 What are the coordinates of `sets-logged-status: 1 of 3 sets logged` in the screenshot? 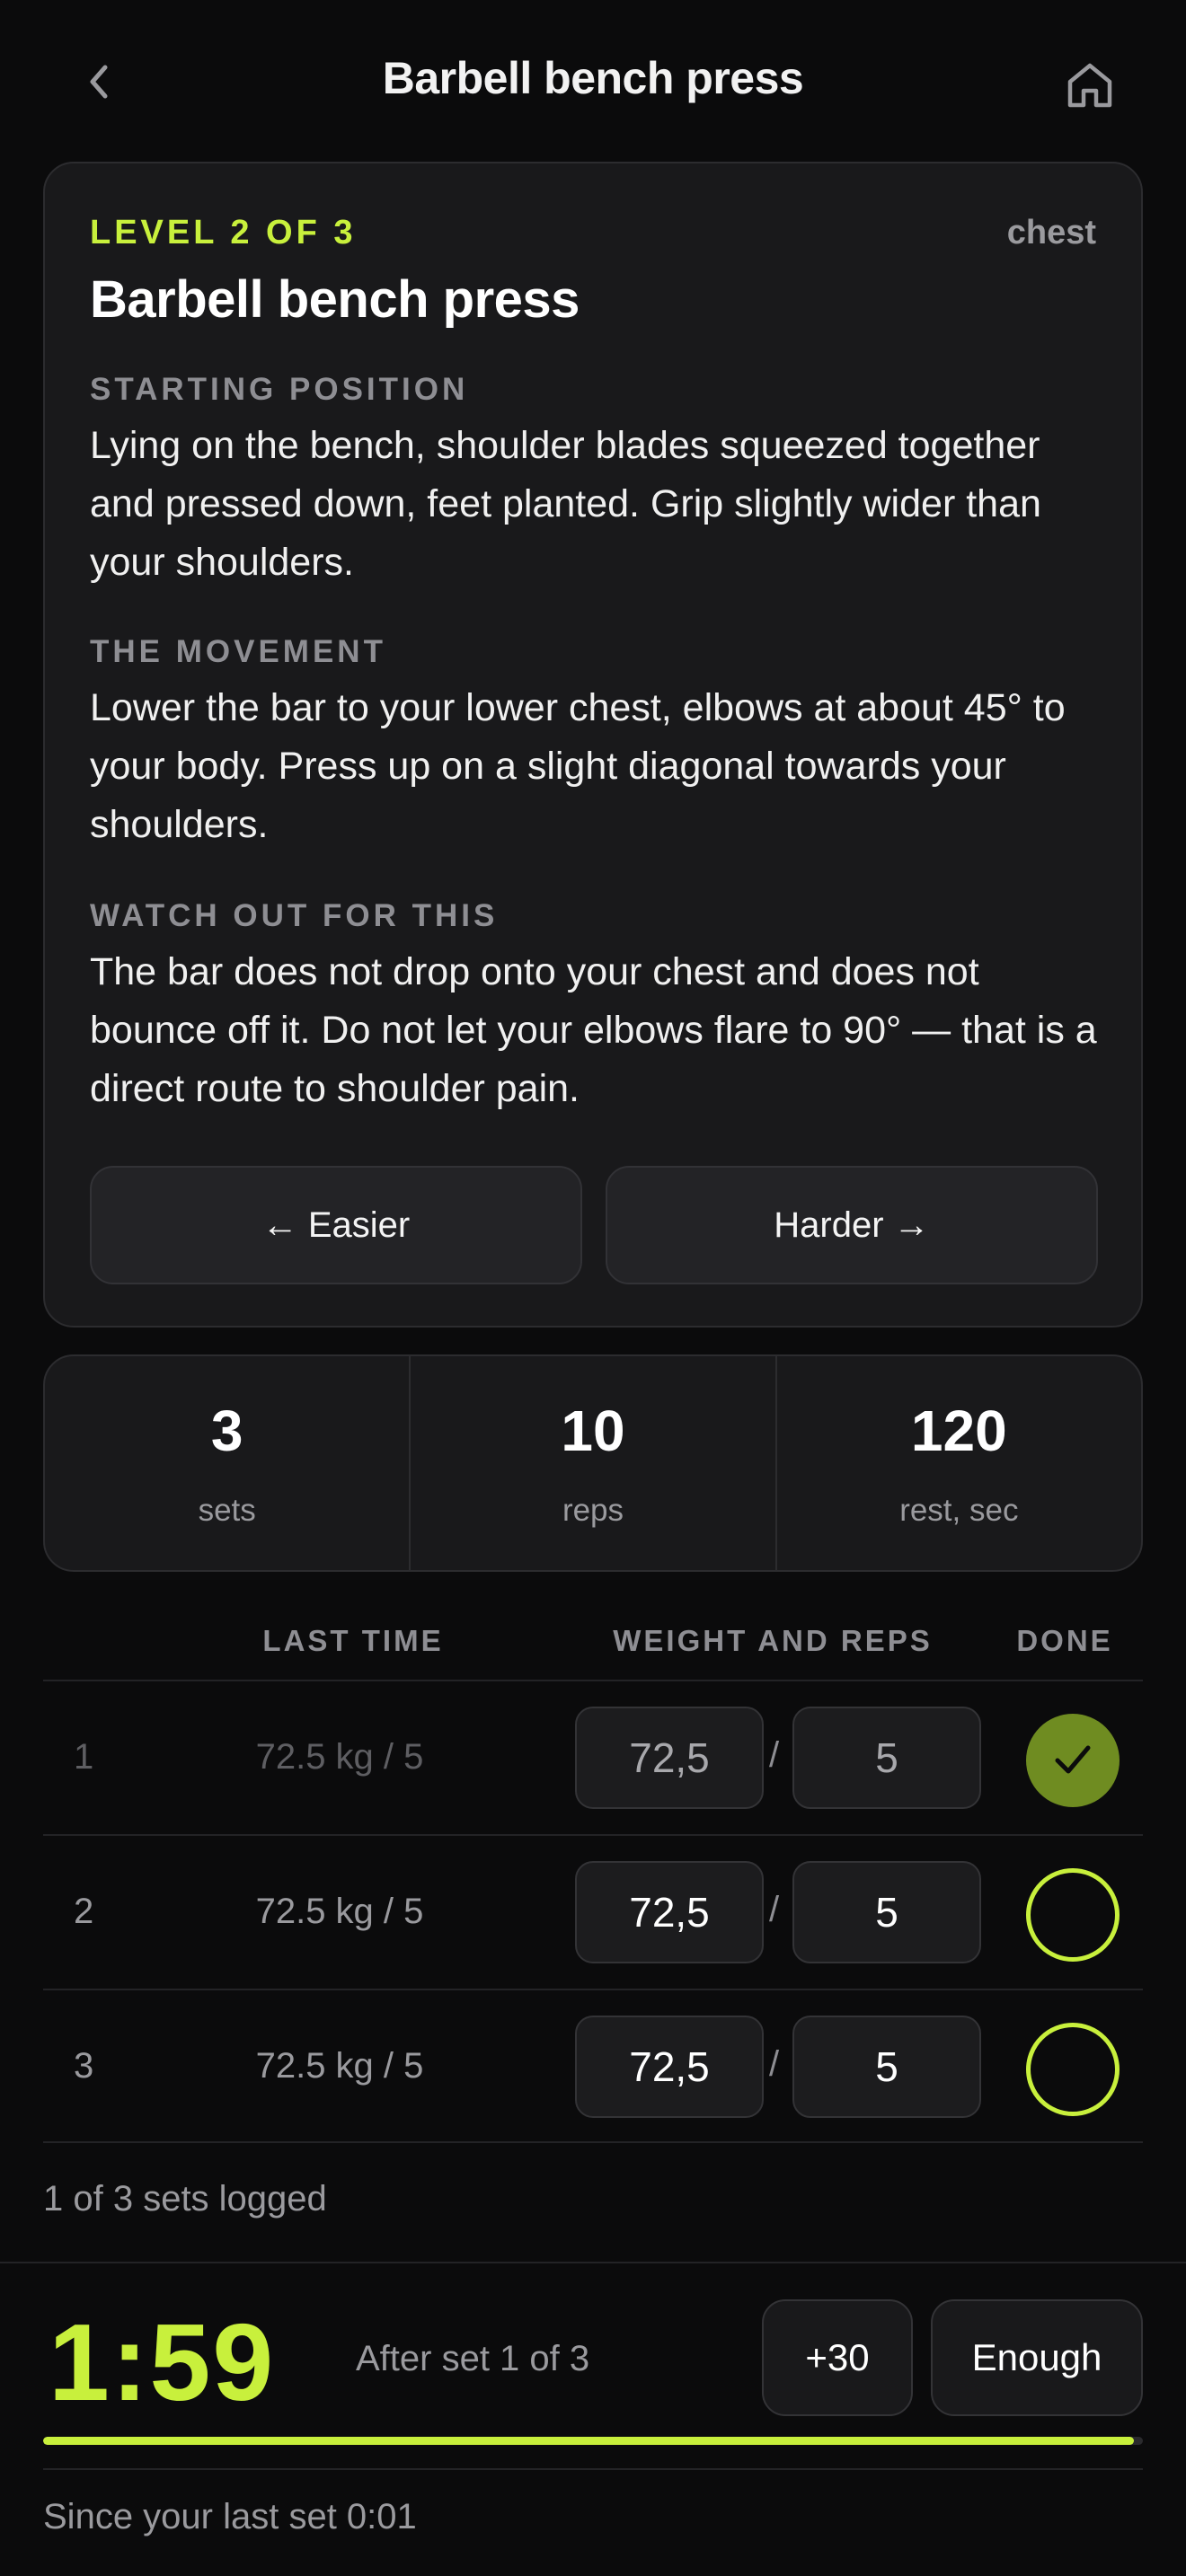 It's located at (185, 2199).